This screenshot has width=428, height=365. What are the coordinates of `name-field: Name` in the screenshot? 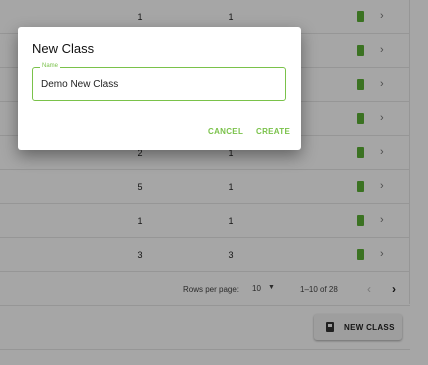 It's located at (159, 82).